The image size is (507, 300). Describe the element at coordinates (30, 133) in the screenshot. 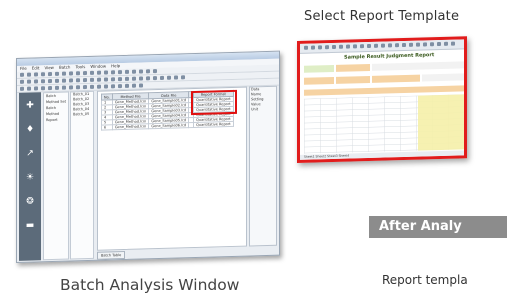

I see `nav-item: ♦` at that location.